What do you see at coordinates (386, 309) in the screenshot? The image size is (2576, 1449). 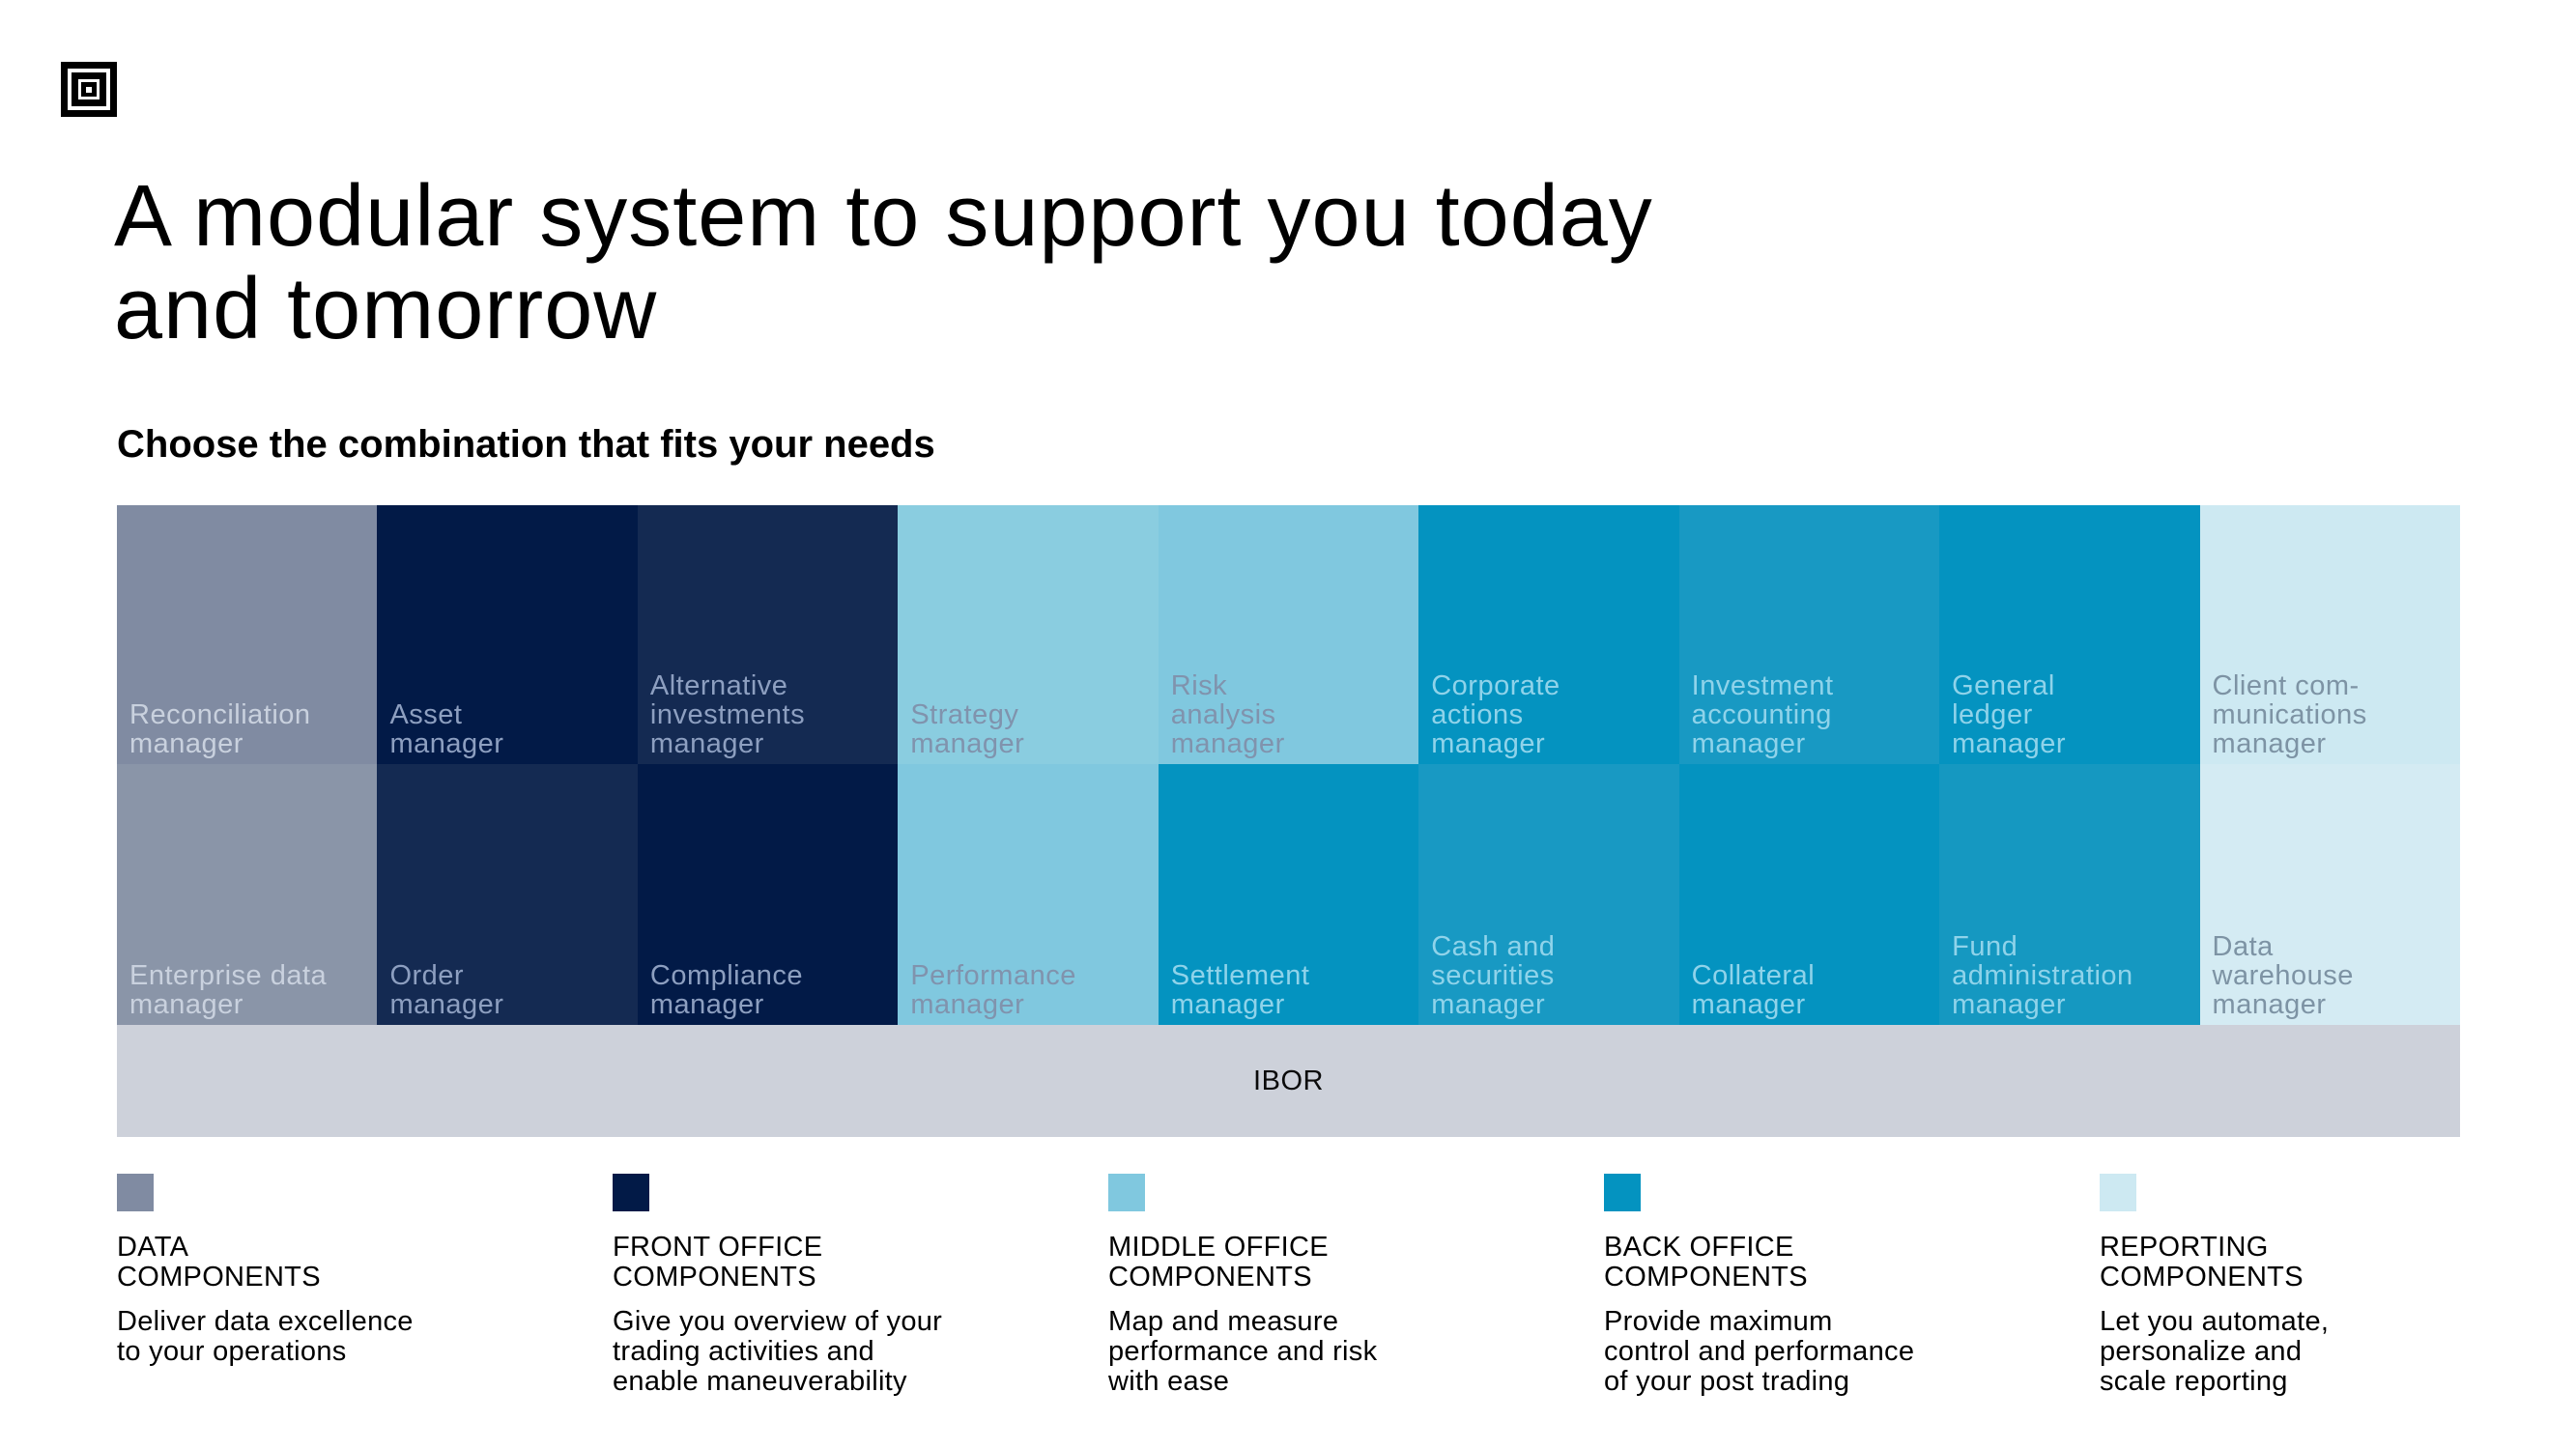 I see `title-line: and tomorrow` at bounding box center [386, 309].